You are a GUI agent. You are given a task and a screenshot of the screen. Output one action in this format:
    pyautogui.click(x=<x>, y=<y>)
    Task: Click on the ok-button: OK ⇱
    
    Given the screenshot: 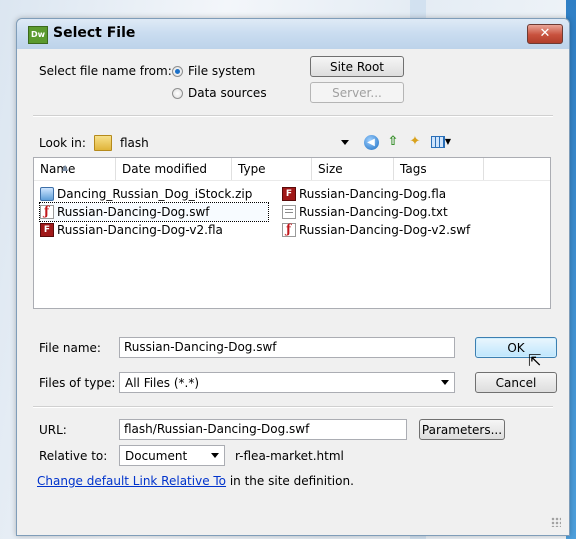 What is the action you would take?
    pyautogui.click(x=516, y=353)
    